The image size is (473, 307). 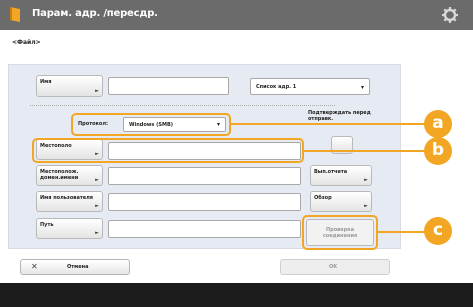 What do you see at coordinates (26, 42) in the screenshot?
I see `page-subtitle: <Файл>` at bounding box center [26, 42].